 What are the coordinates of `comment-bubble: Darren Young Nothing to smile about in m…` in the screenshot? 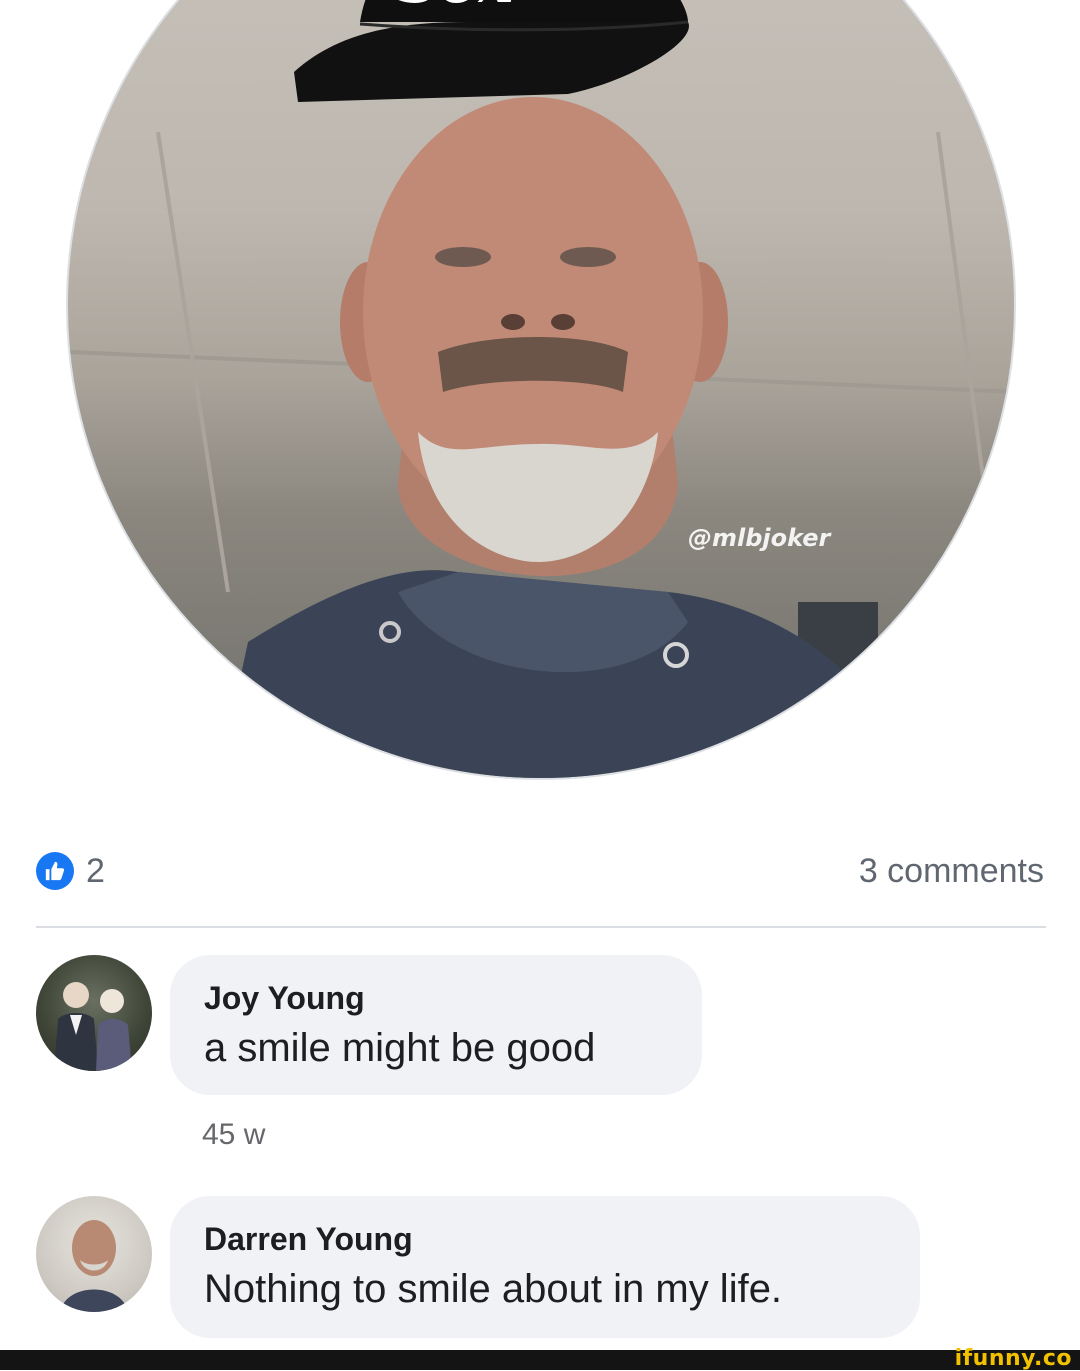 It's located at (545, 1267).